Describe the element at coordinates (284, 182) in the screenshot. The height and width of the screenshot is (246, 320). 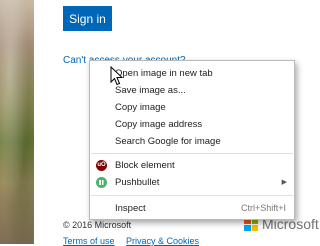
I see `submenu-arrow-icon: ▶` at that location.